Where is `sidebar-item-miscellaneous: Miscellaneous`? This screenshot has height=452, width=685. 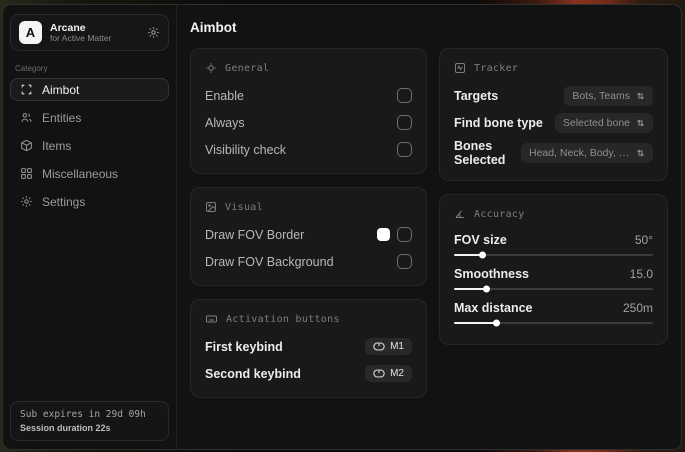
sidebar-item-miscellaneous: Miscellaneous is located at coordinates (89, 173).